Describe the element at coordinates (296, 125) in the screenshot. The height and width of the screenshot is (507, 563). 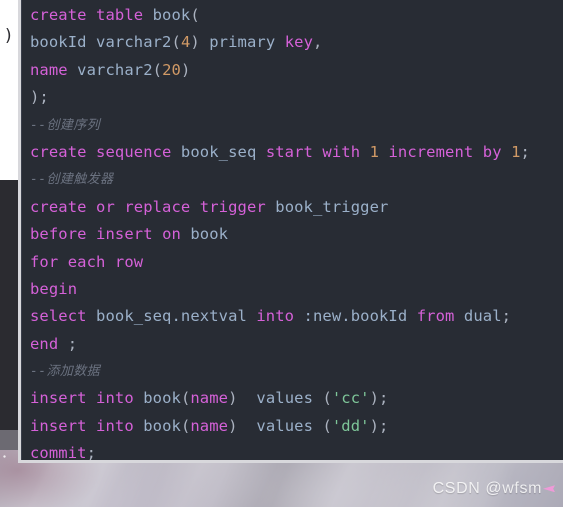
I see `code-comment-line: --创建序列` at that location.